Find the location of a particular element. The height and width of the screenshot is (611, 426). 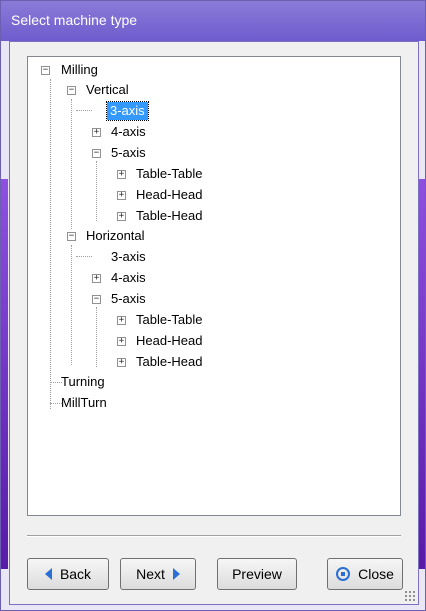

preview-button-label: Preview is located at coordinates (257, 574).